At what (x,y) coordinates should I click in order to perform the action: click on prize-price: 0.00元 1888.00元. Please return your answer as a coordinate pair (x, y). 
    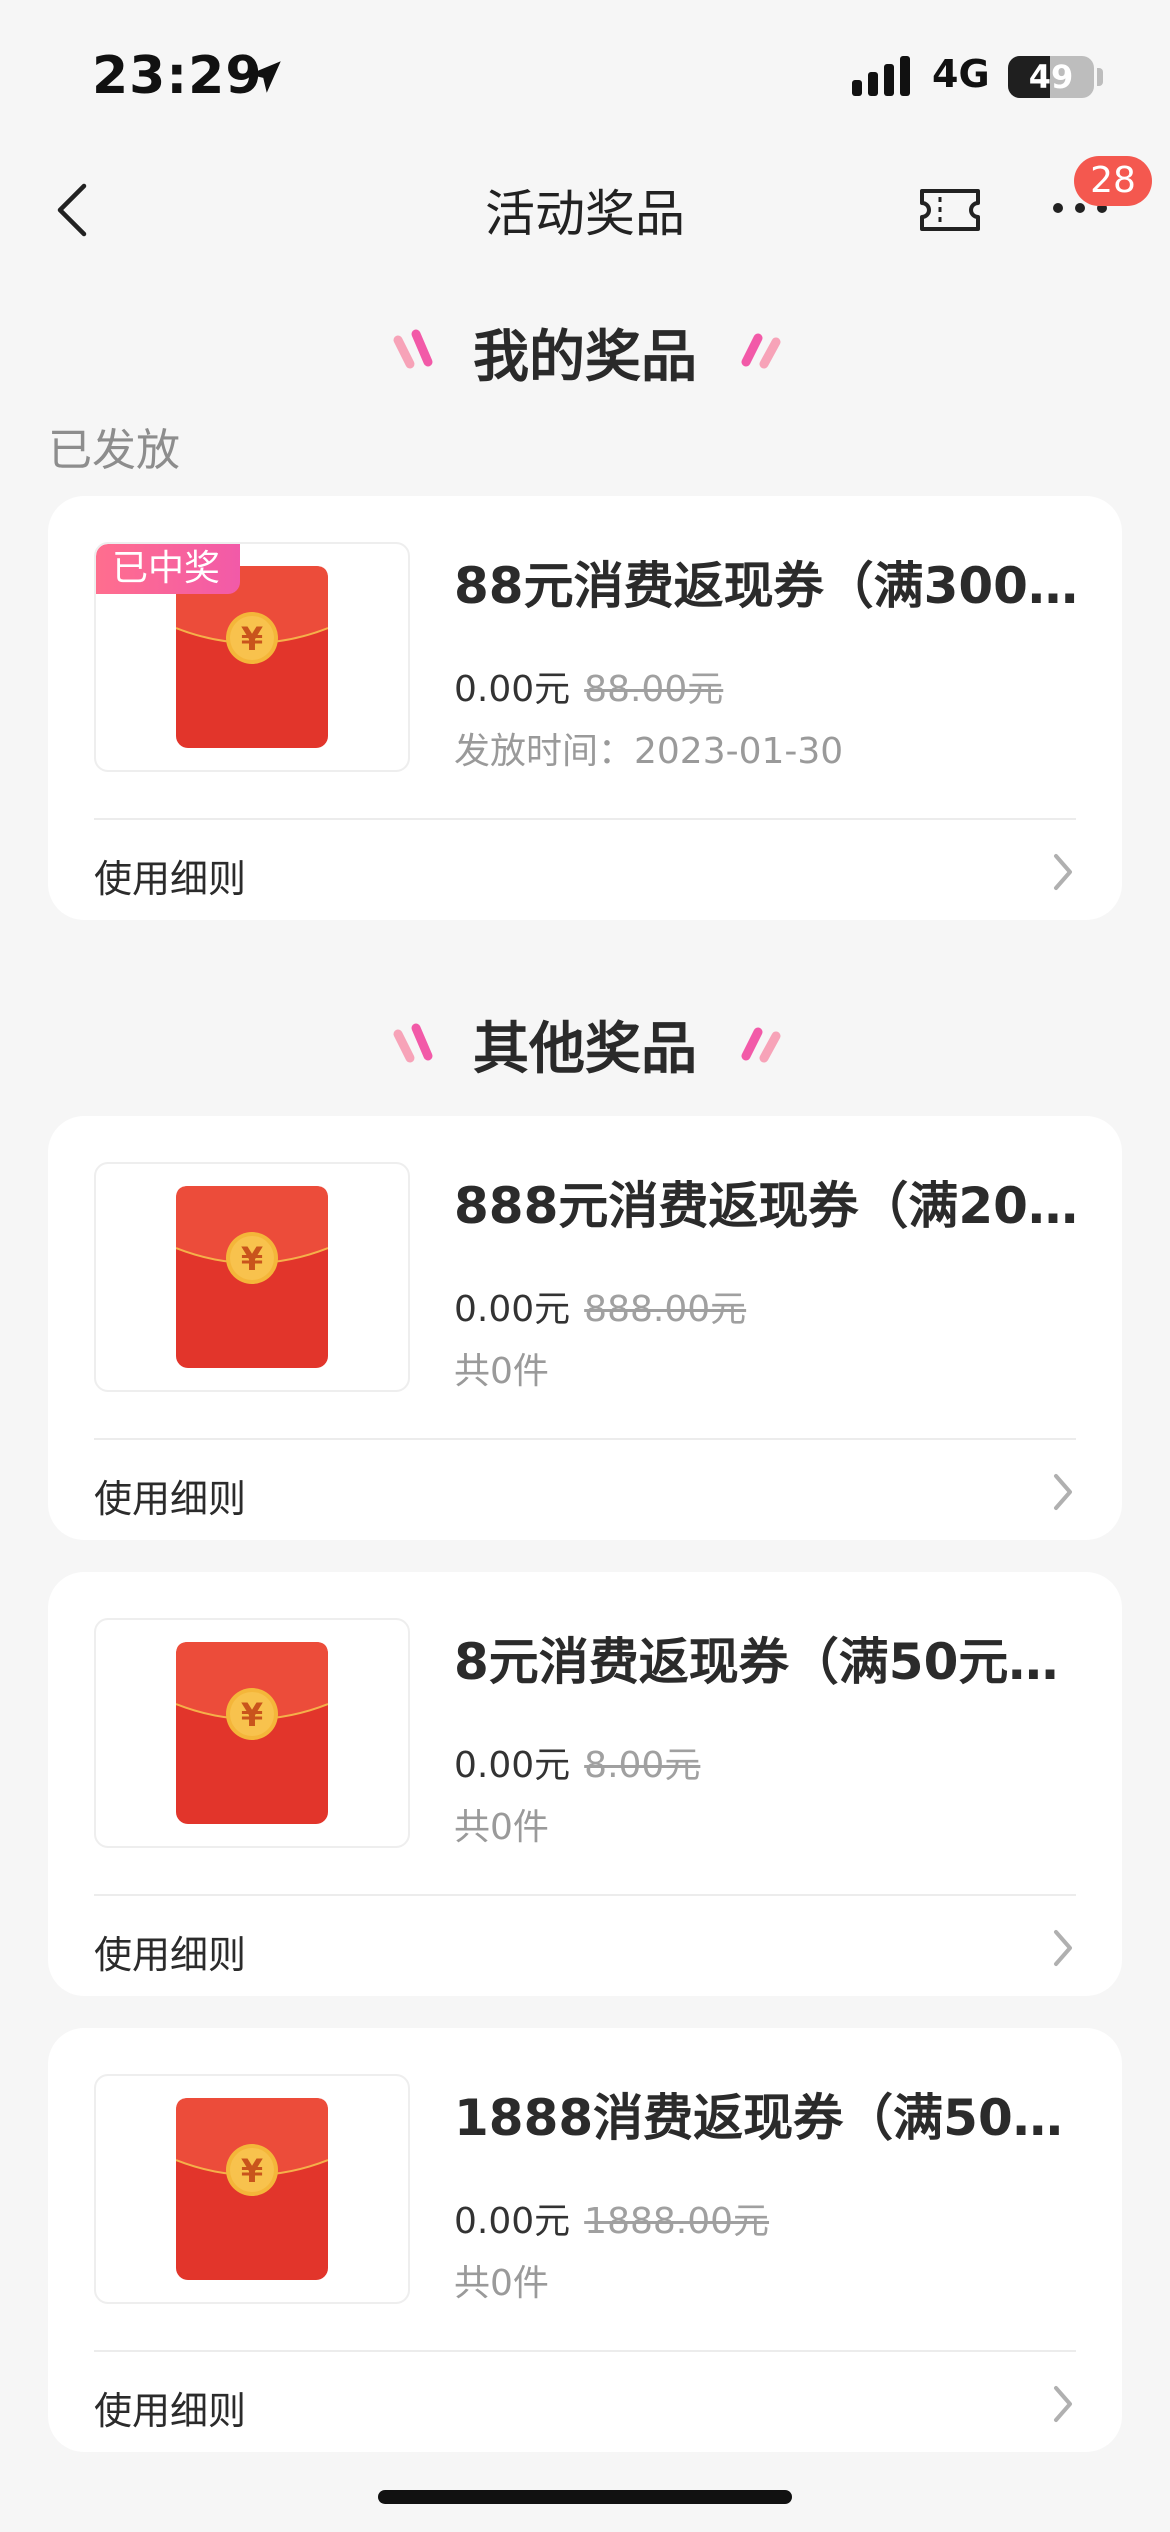
    Looking at the image, I should click on (611, 2218).